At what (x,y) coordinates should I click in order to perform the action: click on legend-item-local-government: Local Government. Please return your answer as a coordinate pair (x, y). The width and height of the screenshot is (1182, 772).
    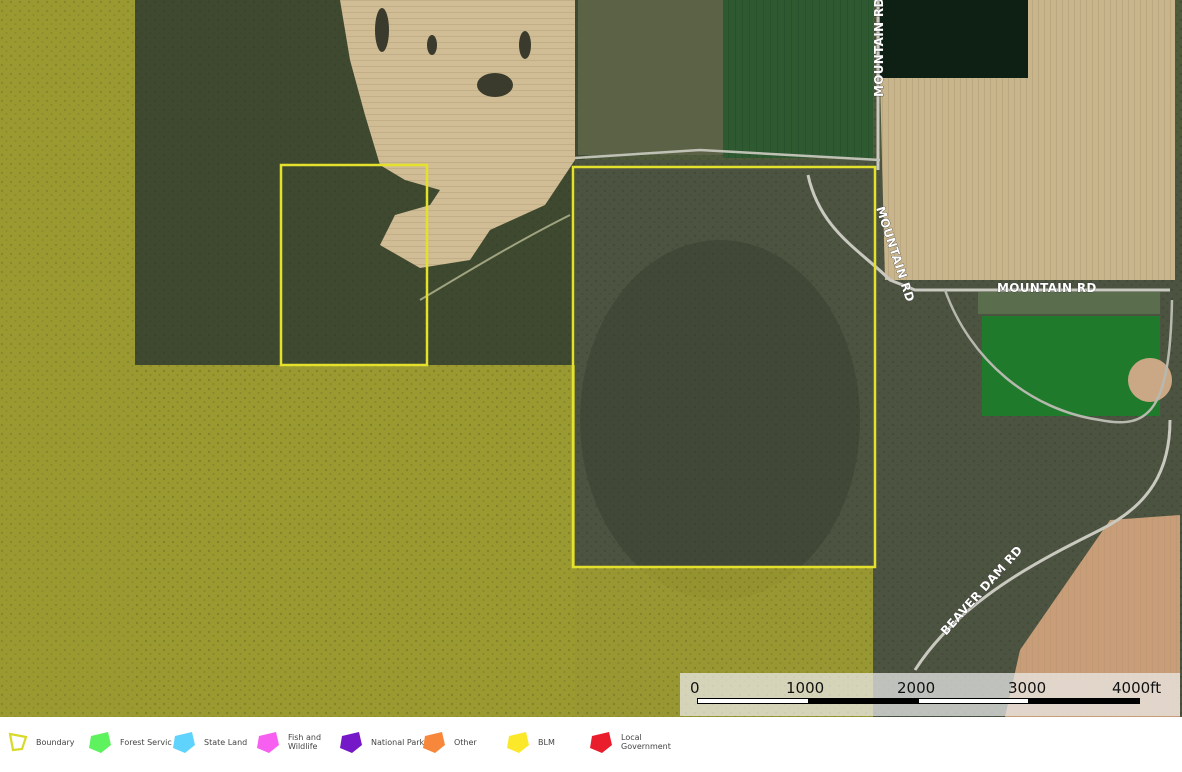
    Looking at the image, I should click on (630, 742).